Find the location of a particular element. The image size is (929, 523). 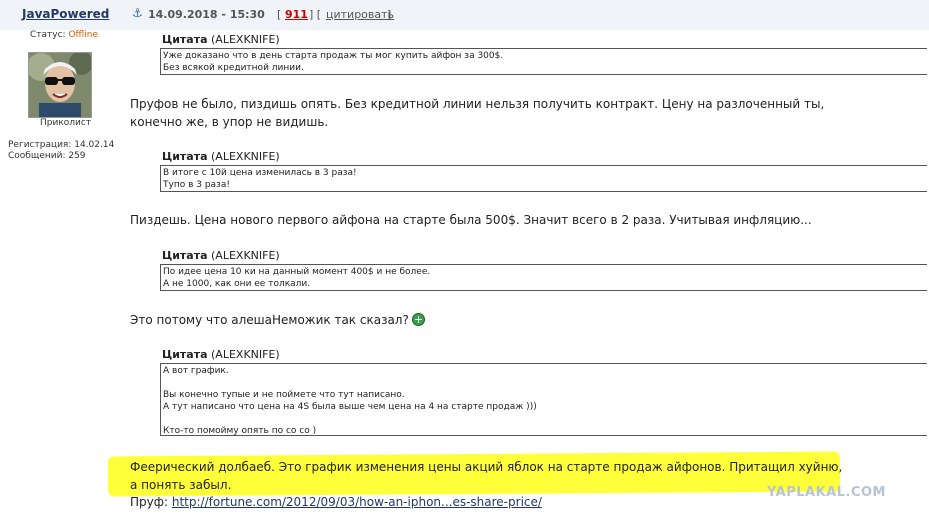

quote-line: Тупо в 3 раза! is located at coordinates (196, 185).